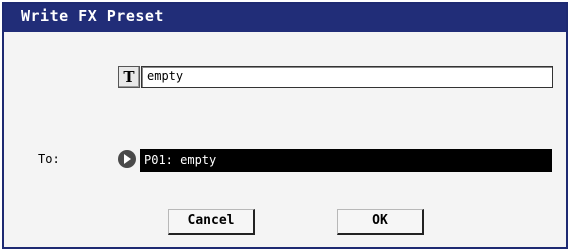  I want to click on destination-value: P01: empty, so click(180, 160).